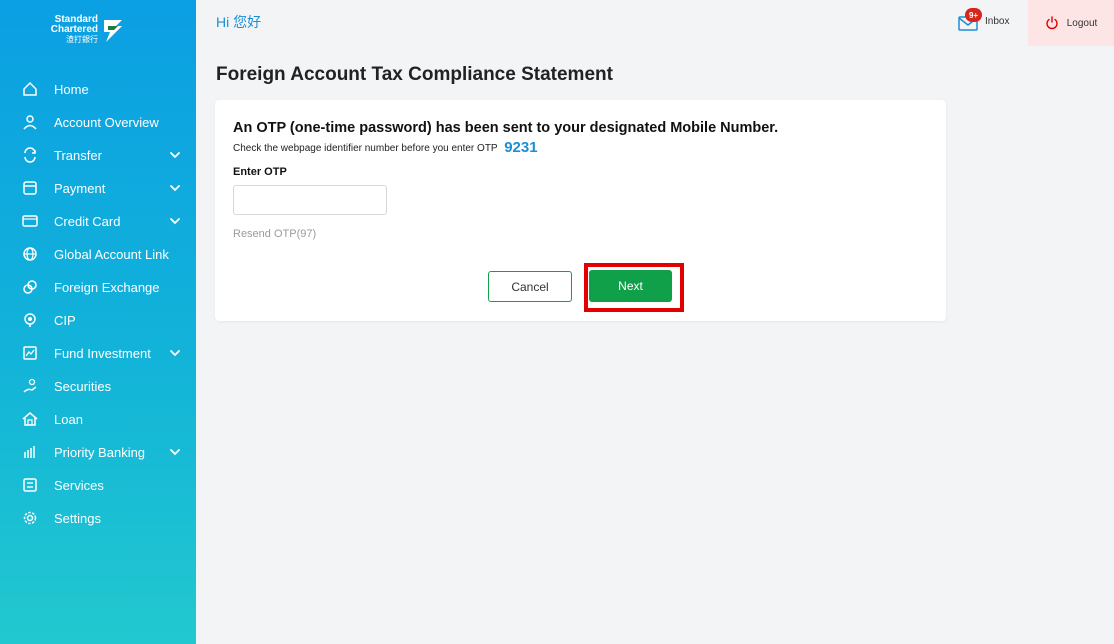 This screenshot has height=644, width=1114. I want to click on inbox-badge: 9+, so click(973, 15).